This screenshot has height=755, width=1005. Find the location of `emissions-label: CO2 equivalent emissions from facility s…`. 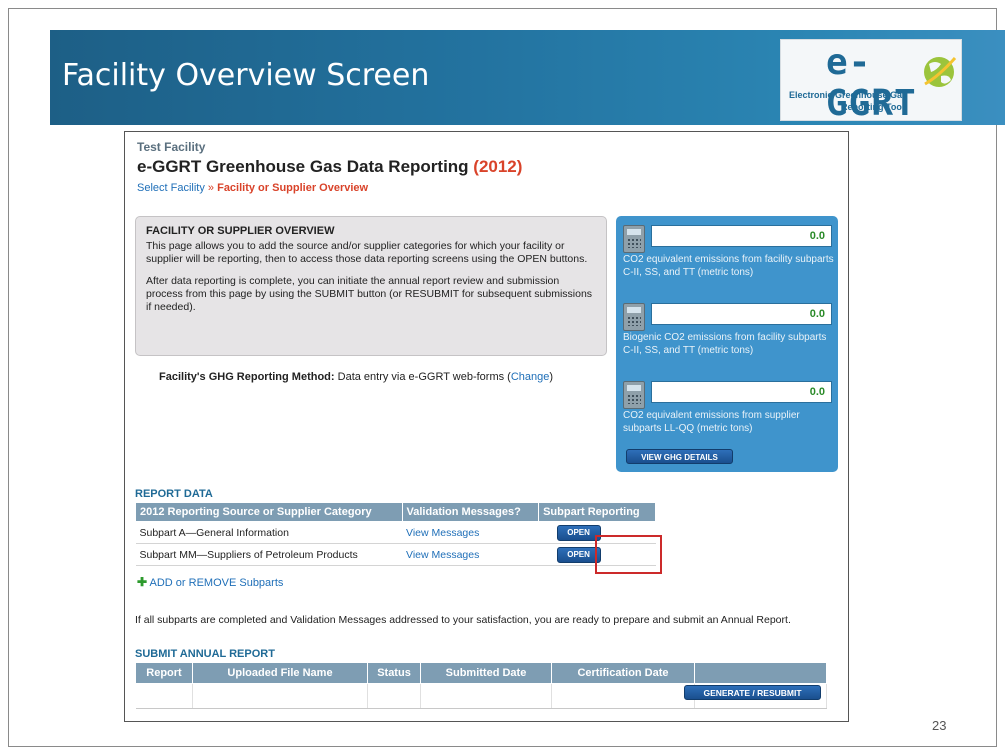

emissions-label: CO2 equivalent emissions from facility s… is located at coordinates (728, 266).